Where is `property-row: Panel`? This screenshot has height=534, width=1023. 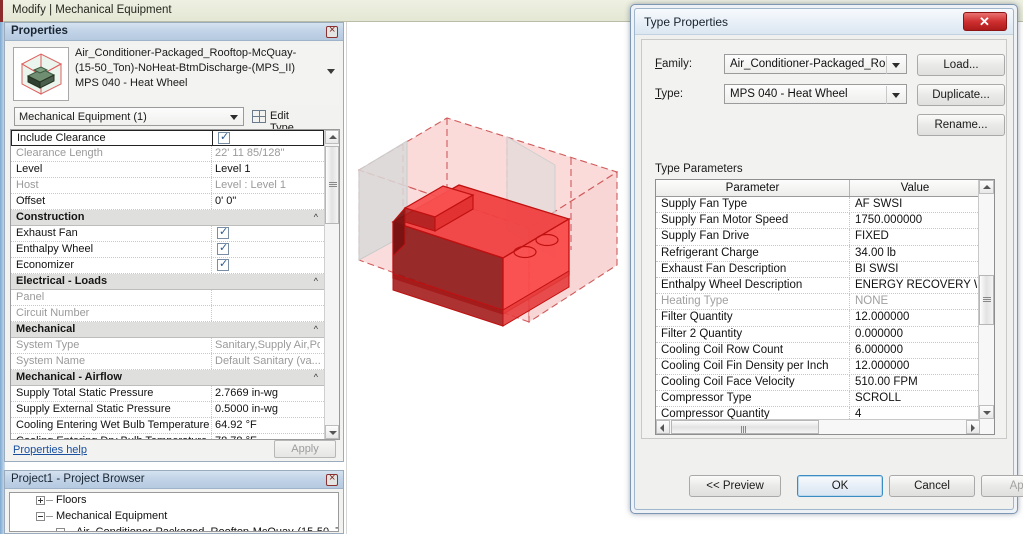
property-row: Panel is located at coordinates (167, 298).